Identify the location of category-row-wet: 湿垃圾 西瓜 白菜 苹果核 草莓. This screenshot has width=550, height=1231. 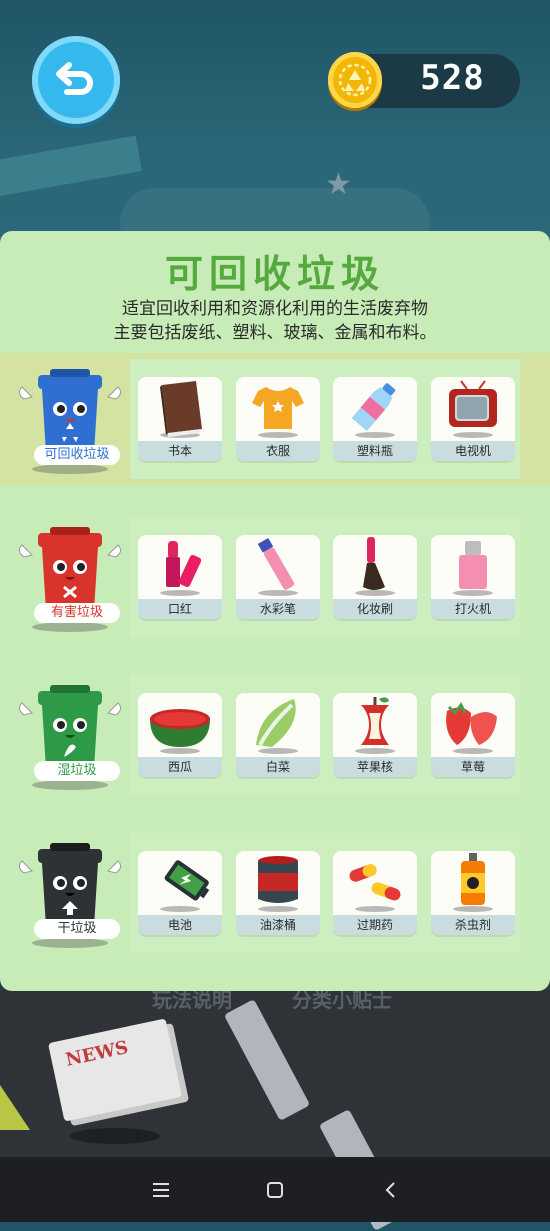
(275, 735).